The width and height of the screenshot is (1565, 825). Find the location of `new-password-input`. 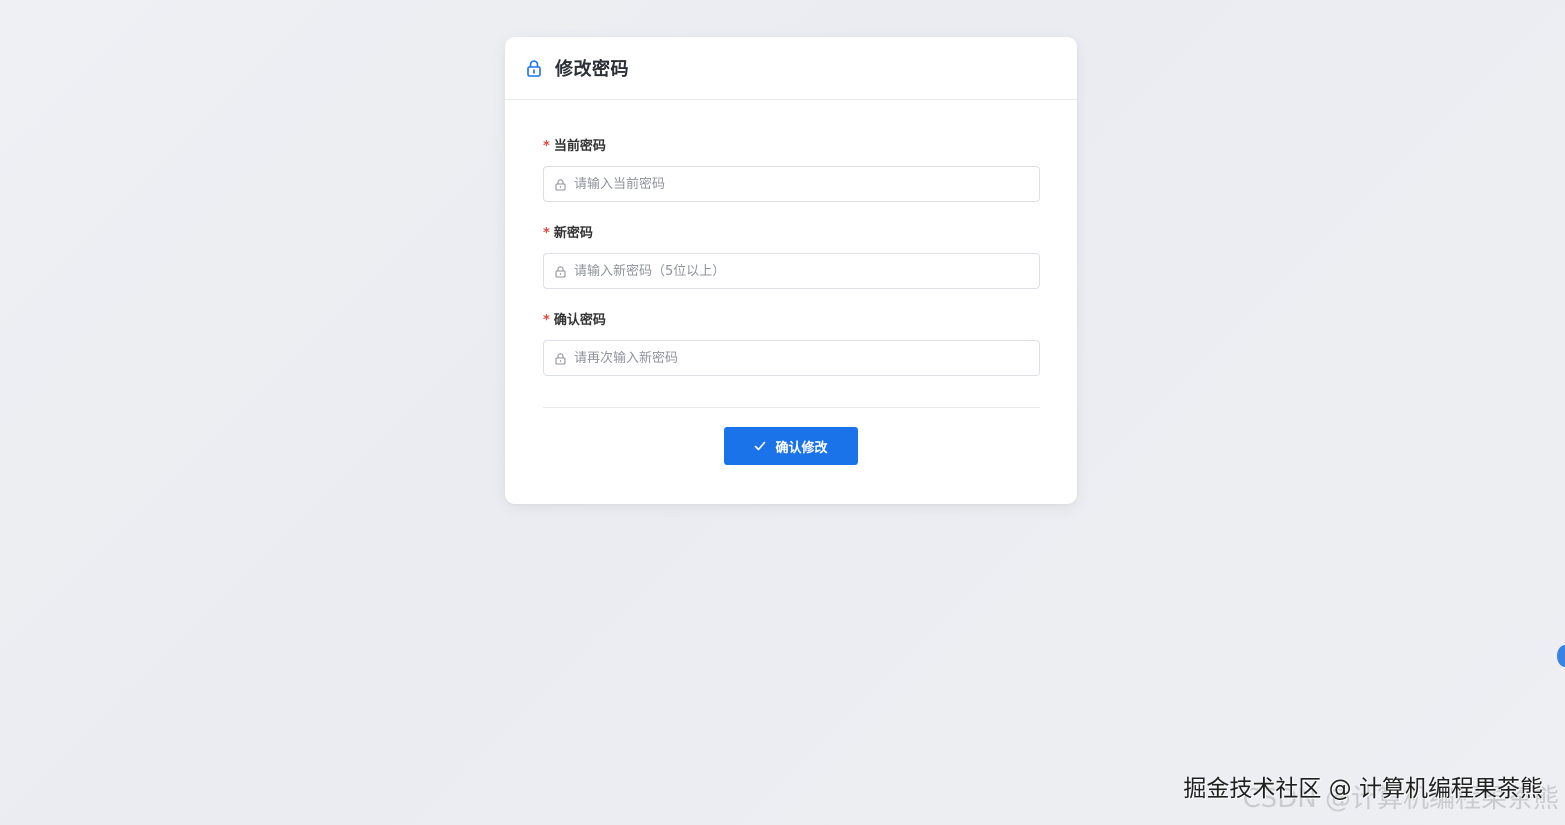

new-password-input is located at coordinates (806, 271).